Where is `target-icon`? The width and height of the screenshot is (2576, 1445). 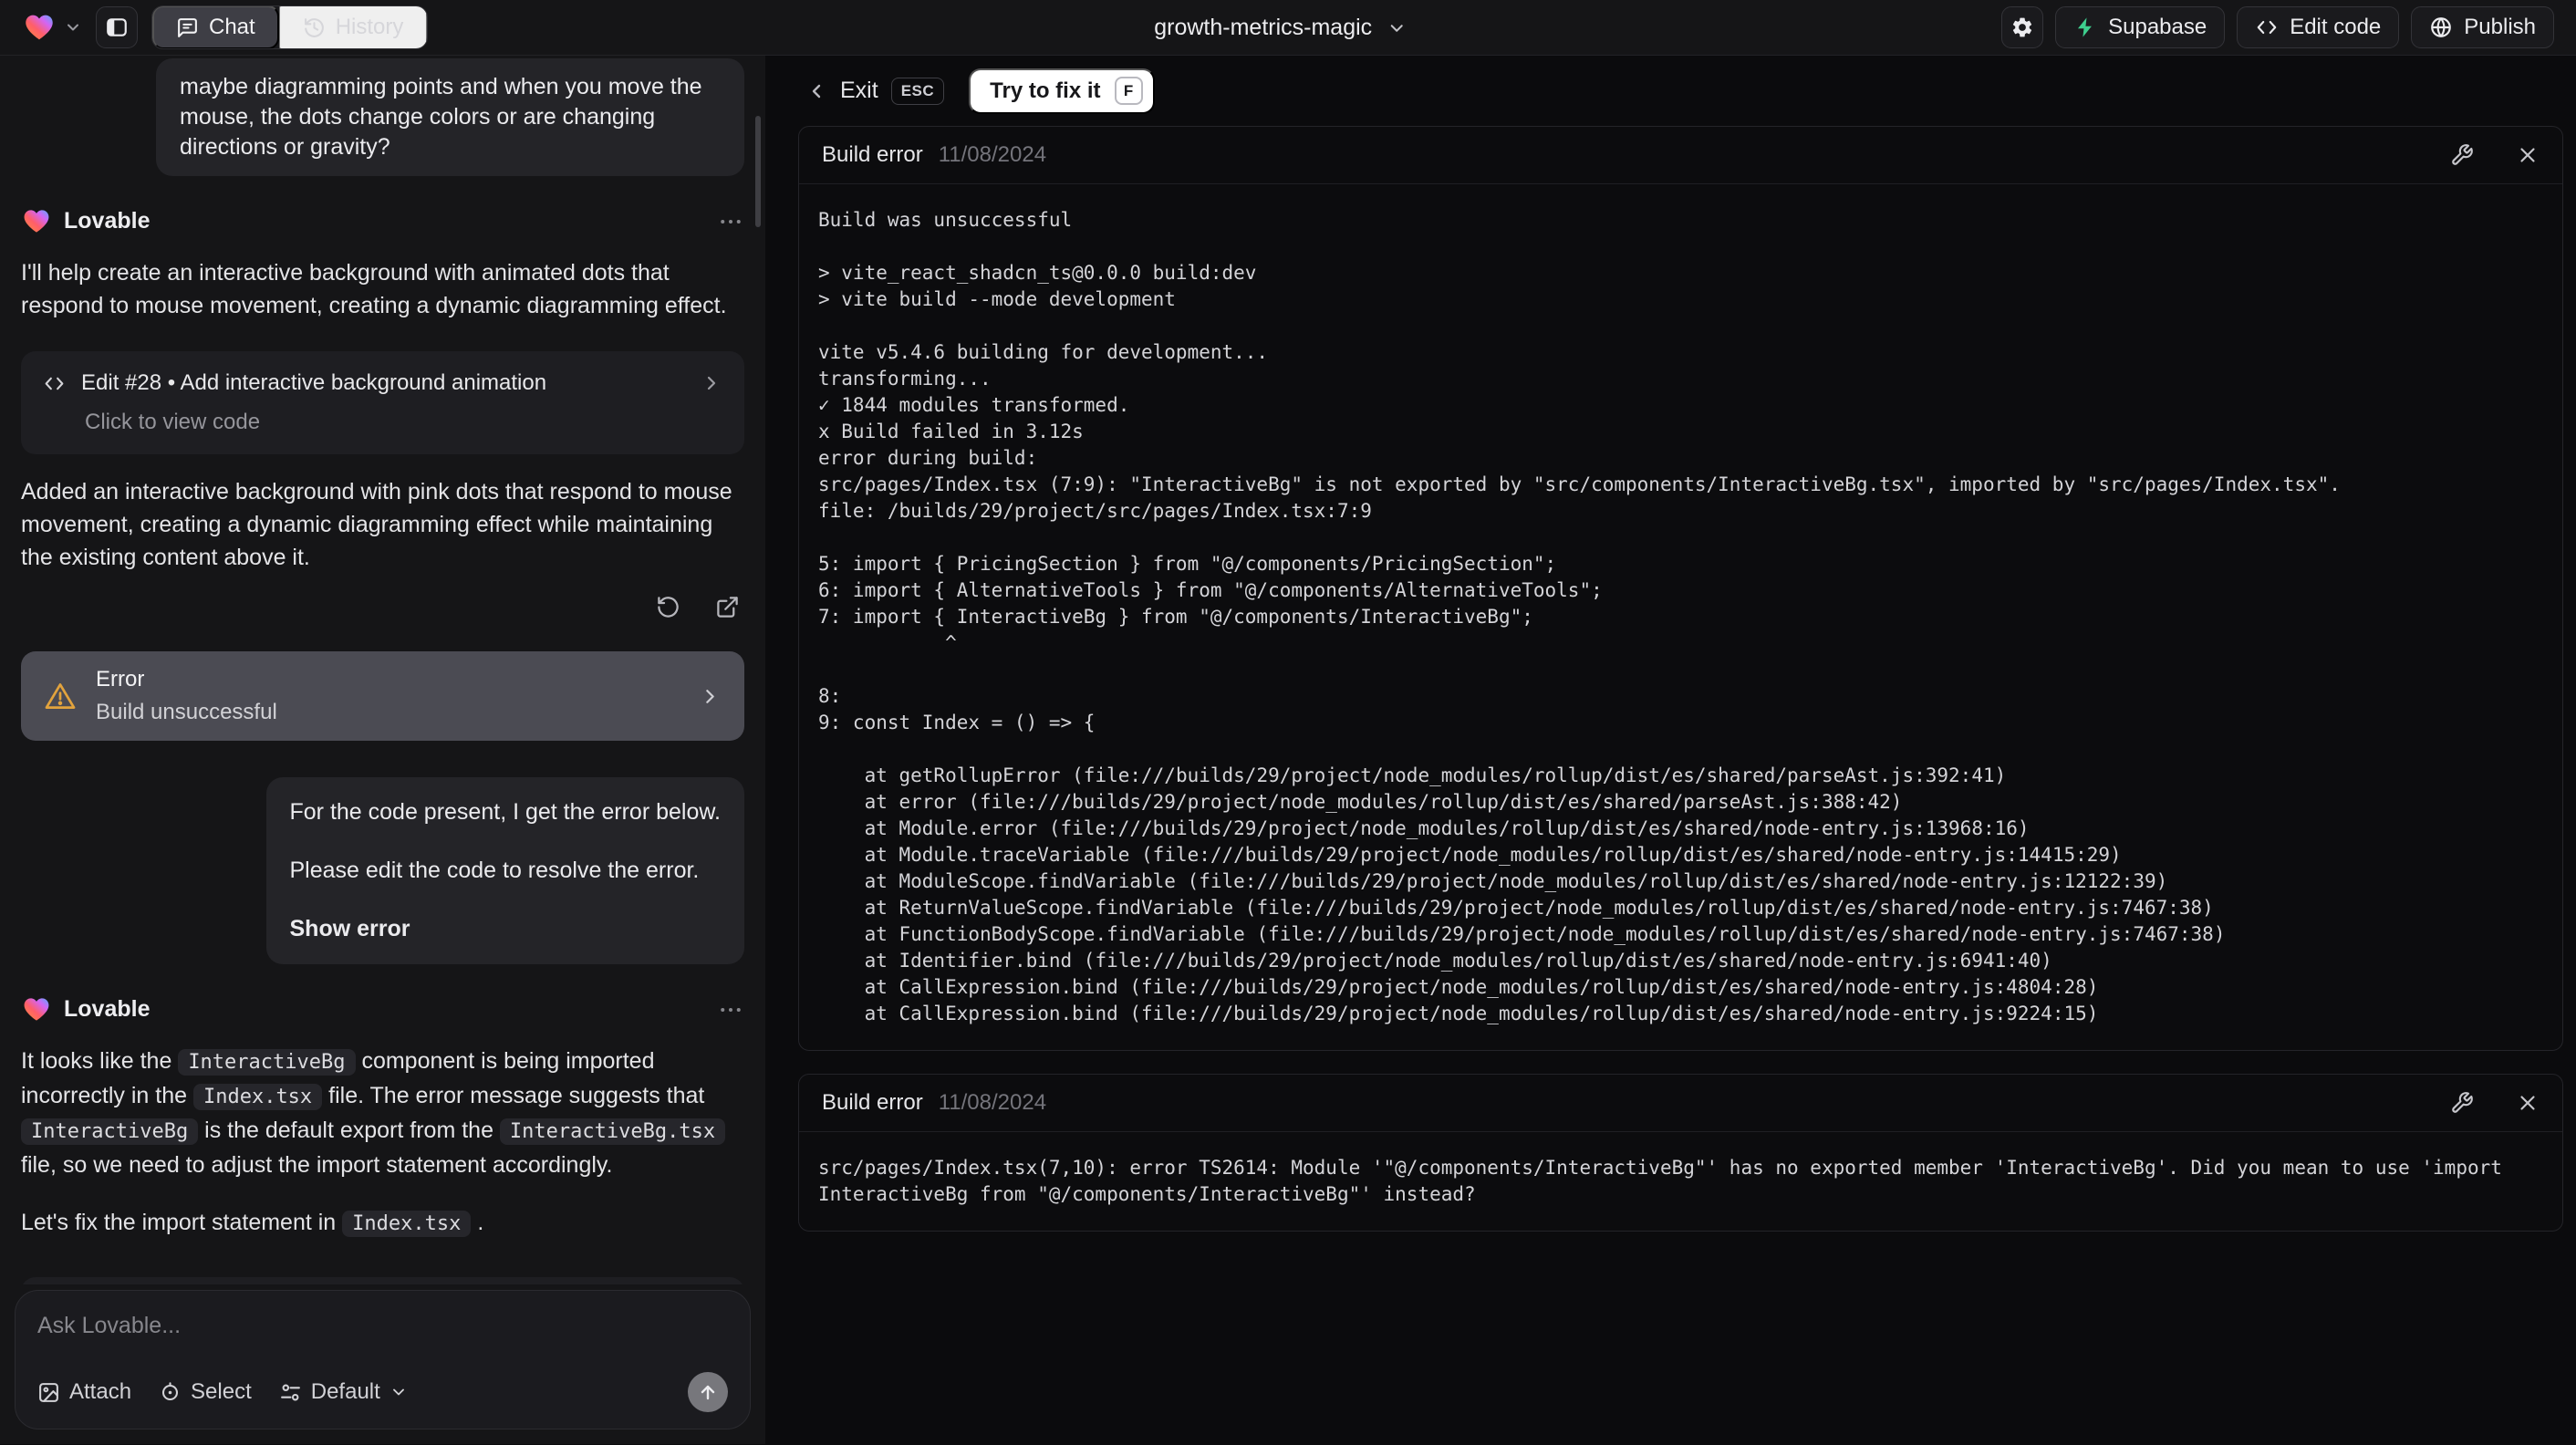
target-icon is located at coordinates (170, 1392).